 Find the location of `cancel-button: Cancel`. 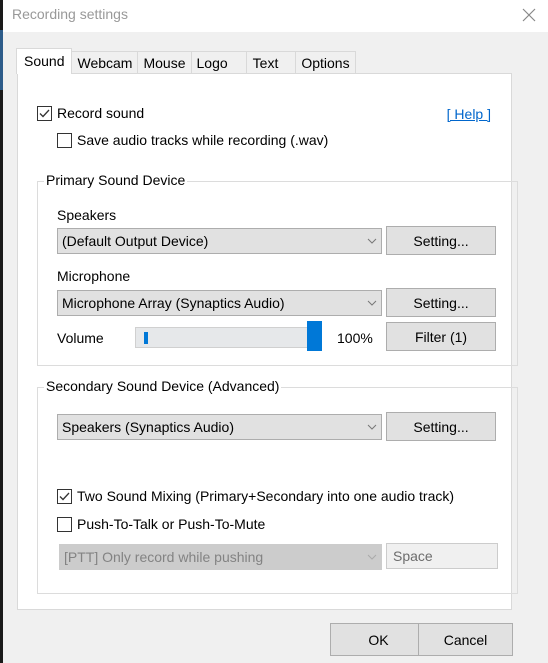

cancel-button: Cancel is located at coordinates (465, 639).